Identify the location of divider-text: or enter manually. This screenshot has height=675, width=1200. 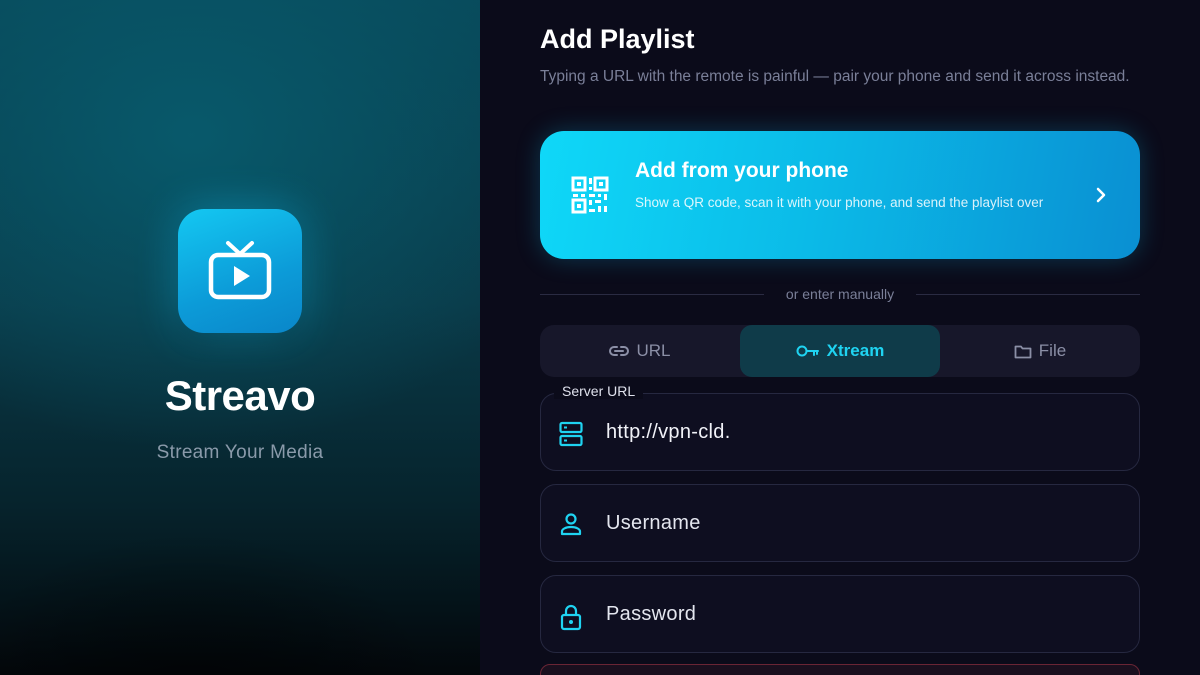
(840, 294).